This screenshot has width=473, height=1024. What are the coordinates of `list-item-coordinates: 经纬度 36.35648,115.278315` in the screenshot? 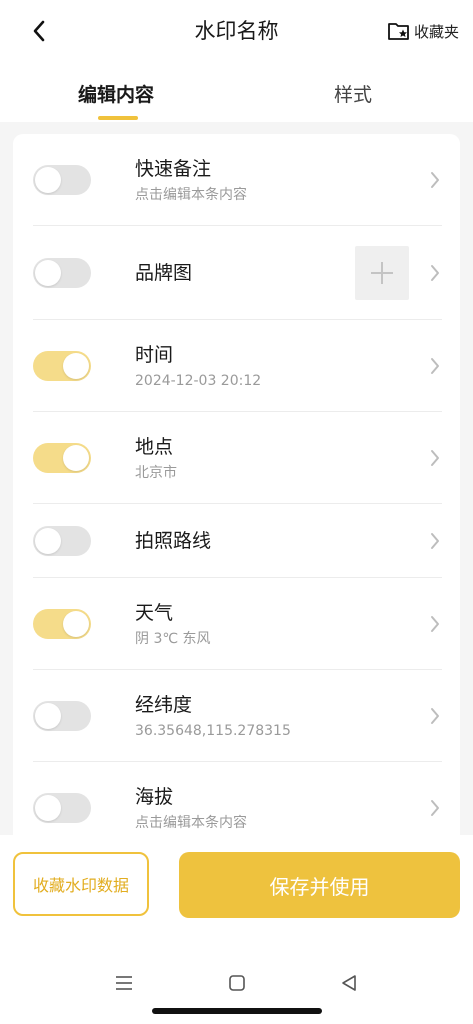 It's located at (236, 716).